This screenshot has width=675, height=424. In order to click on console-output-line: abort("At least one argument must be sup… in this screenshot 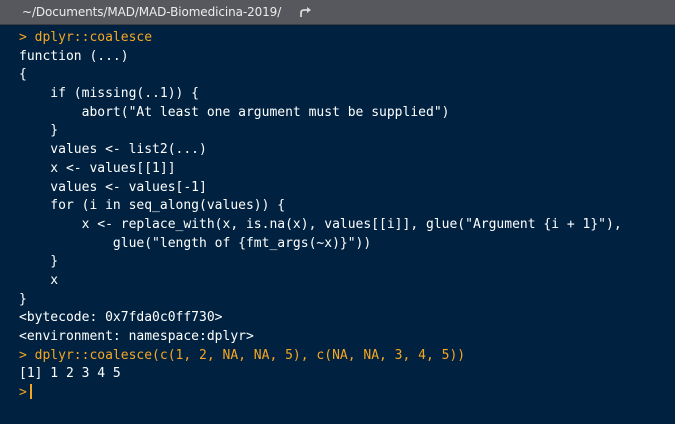, I will do `click(347, 113)`.